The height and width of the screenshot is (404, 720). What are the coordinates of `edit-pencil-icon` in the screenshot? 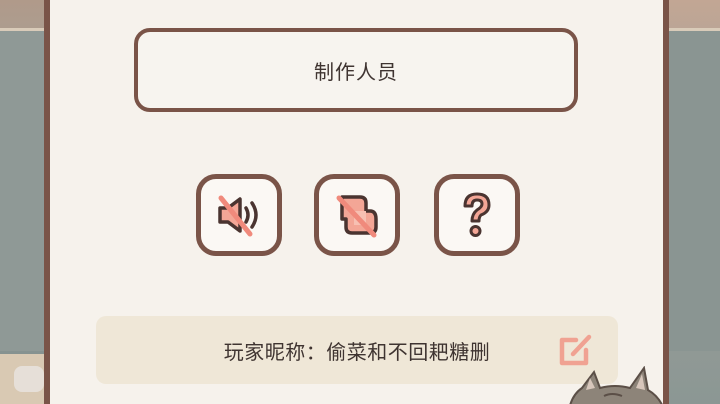 It's located at (575, 350).